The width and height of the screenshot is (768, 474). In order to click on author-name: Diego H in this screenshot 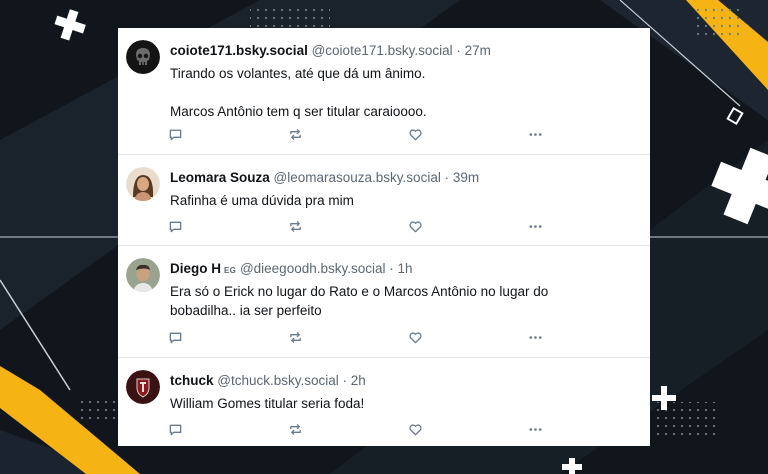, I will do `click(195, 268)`.